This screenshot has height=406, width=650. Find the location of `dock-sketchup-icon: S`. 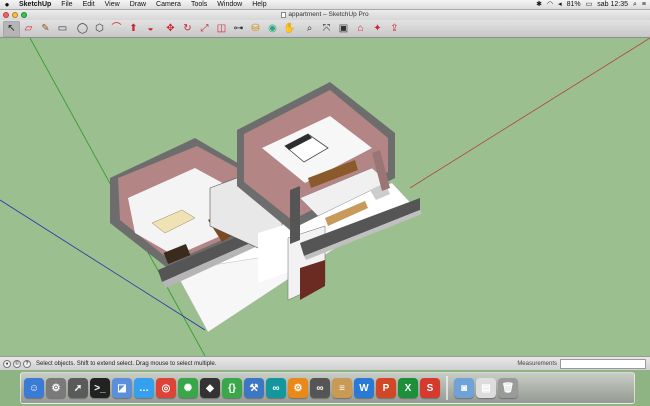

dock-sketchup-icon: S is located at coordinates (430, 388).